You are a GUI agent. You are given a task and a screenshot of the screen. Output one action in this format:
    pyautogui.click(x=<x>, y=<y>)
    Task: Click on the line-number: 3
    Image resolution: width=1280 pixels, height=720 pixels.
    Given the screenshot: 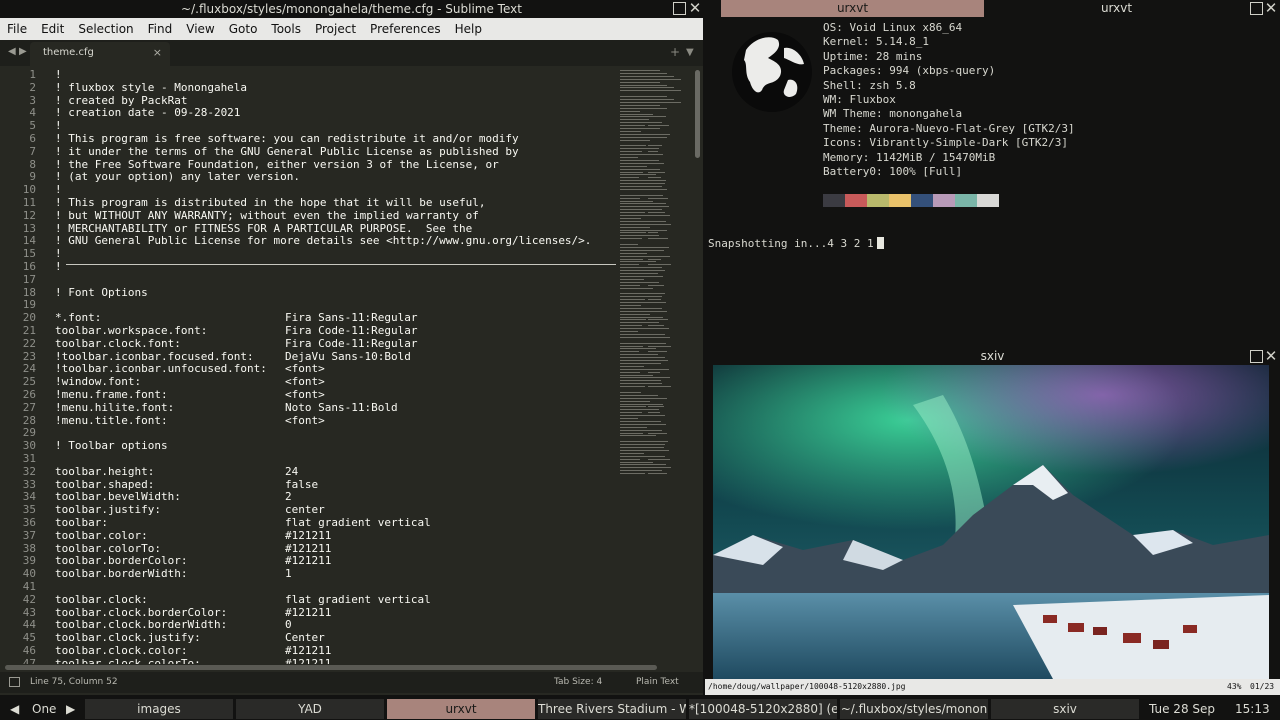 What is the action you would take?
    pyautogui.click(x=32, y=100)
    